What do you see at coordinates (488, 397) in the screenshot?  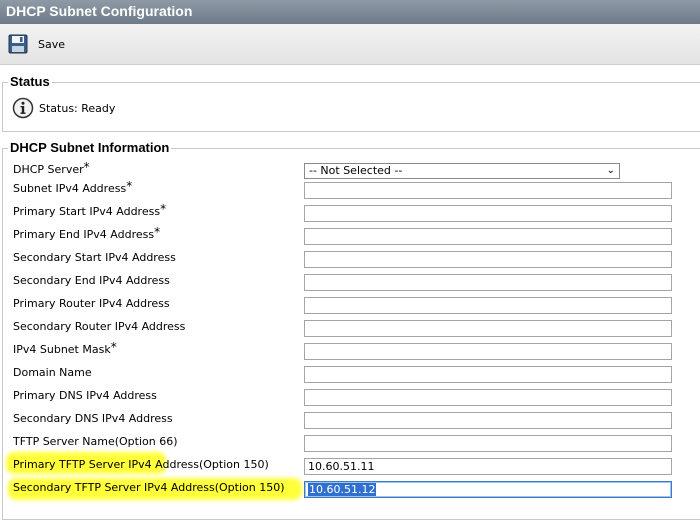 I see `primary-dns-input` at bounding box center [488, 397].